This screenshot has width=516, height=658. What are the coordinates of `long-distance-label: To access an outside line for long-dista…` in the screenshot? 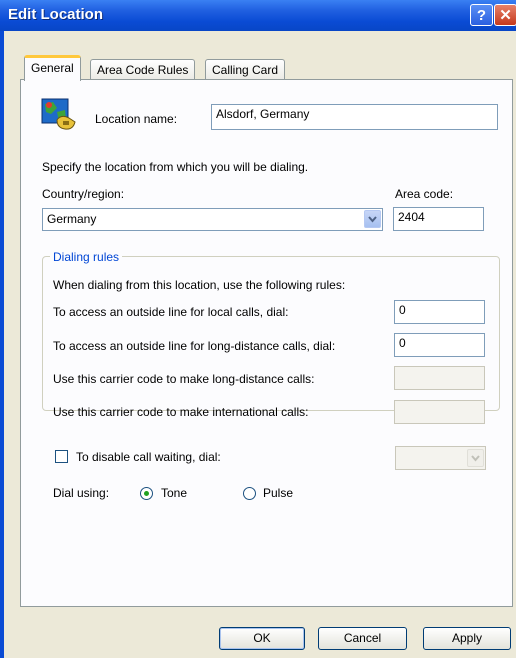 It's located at (194, 346).